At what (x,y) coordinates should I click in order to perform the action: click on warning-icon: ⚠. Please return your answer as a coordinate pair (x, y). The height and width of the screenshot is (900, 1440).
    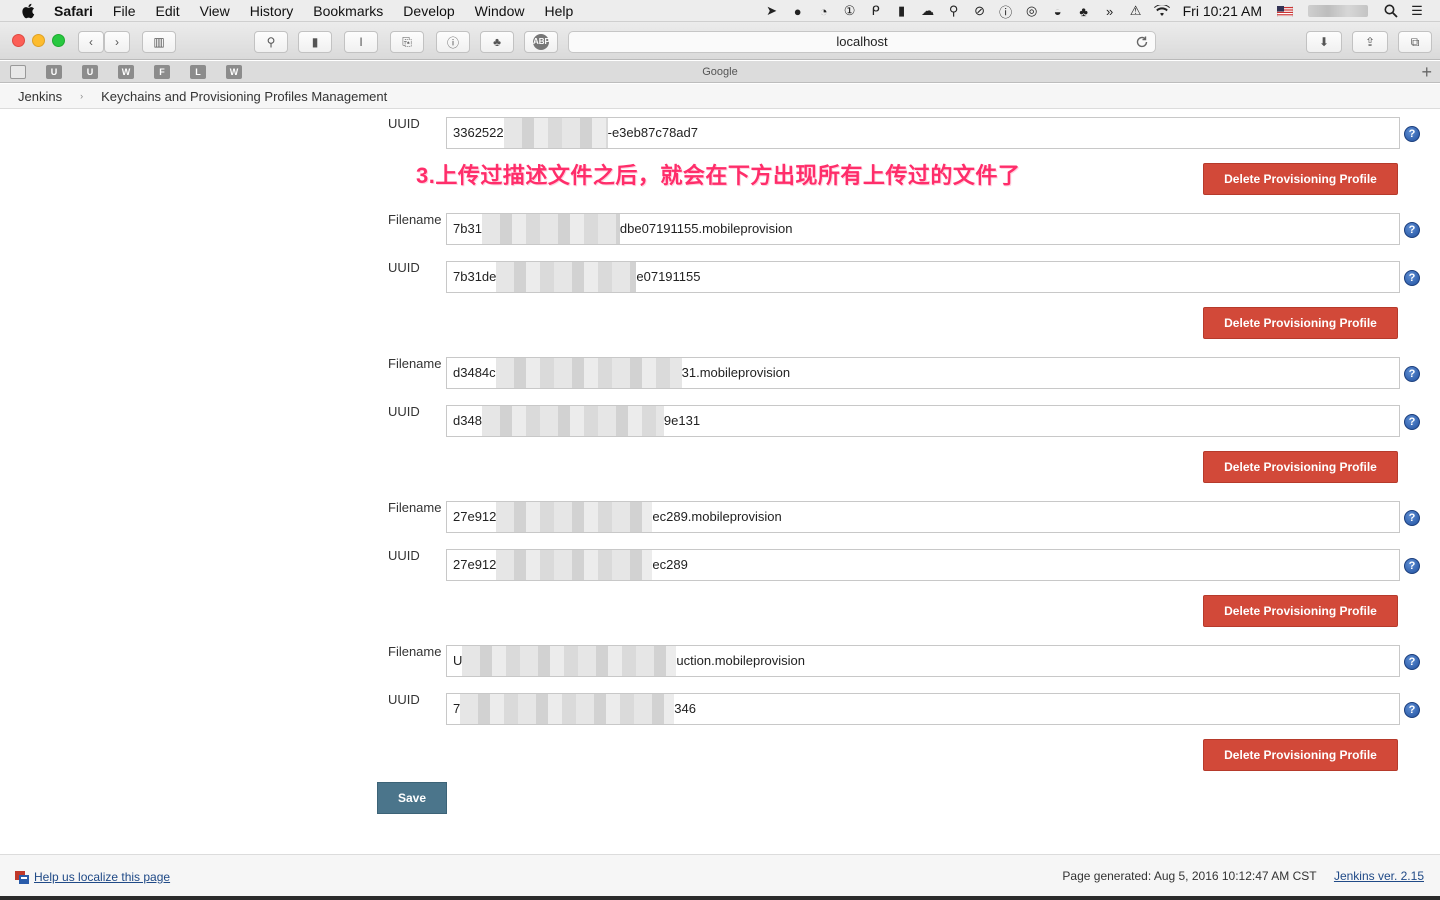
    Looking at the image, I should click on (1136, 11).